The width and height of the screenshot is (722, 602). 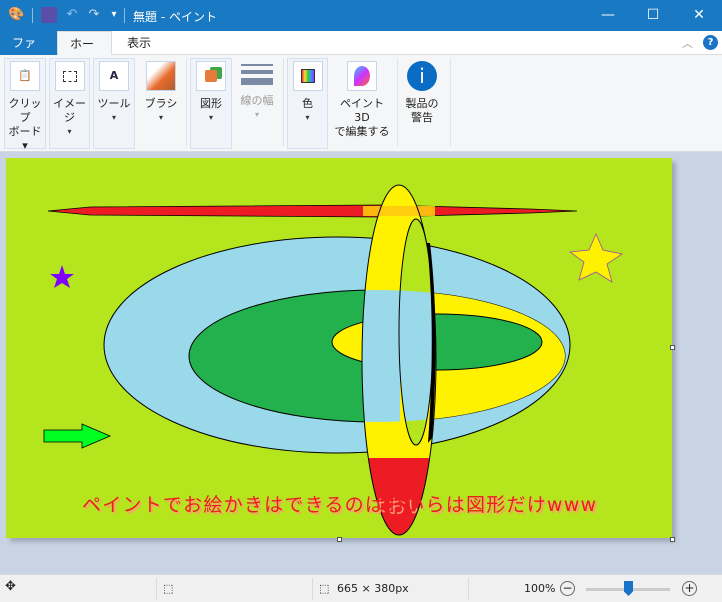 I want to click on close-button: ✕, so click(x=699, y=15).